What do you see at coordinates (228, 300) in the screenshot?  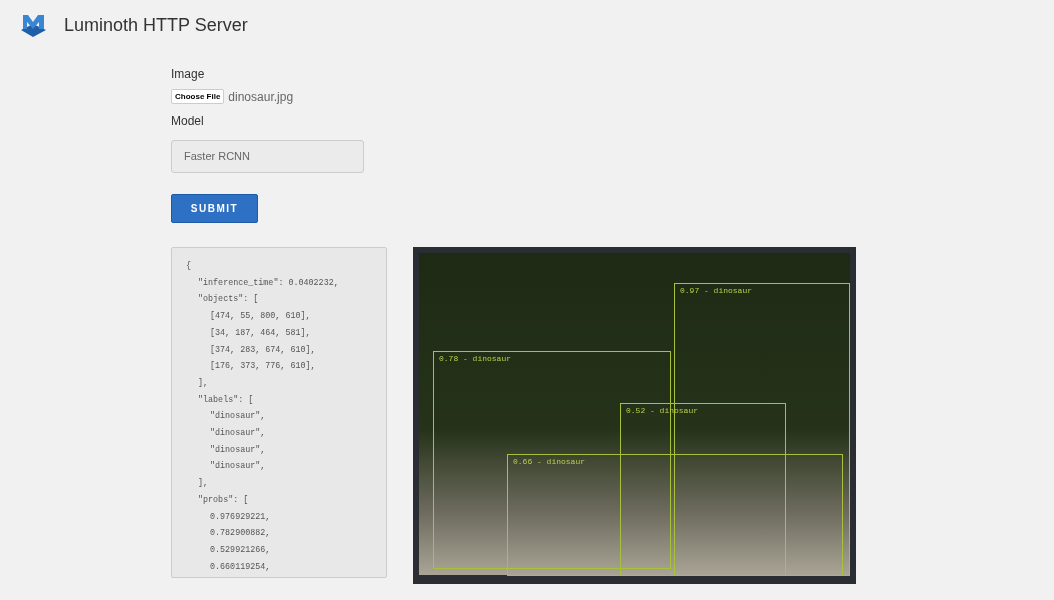 I see `code-line: "objects": [` at bounding box center [228, 300].